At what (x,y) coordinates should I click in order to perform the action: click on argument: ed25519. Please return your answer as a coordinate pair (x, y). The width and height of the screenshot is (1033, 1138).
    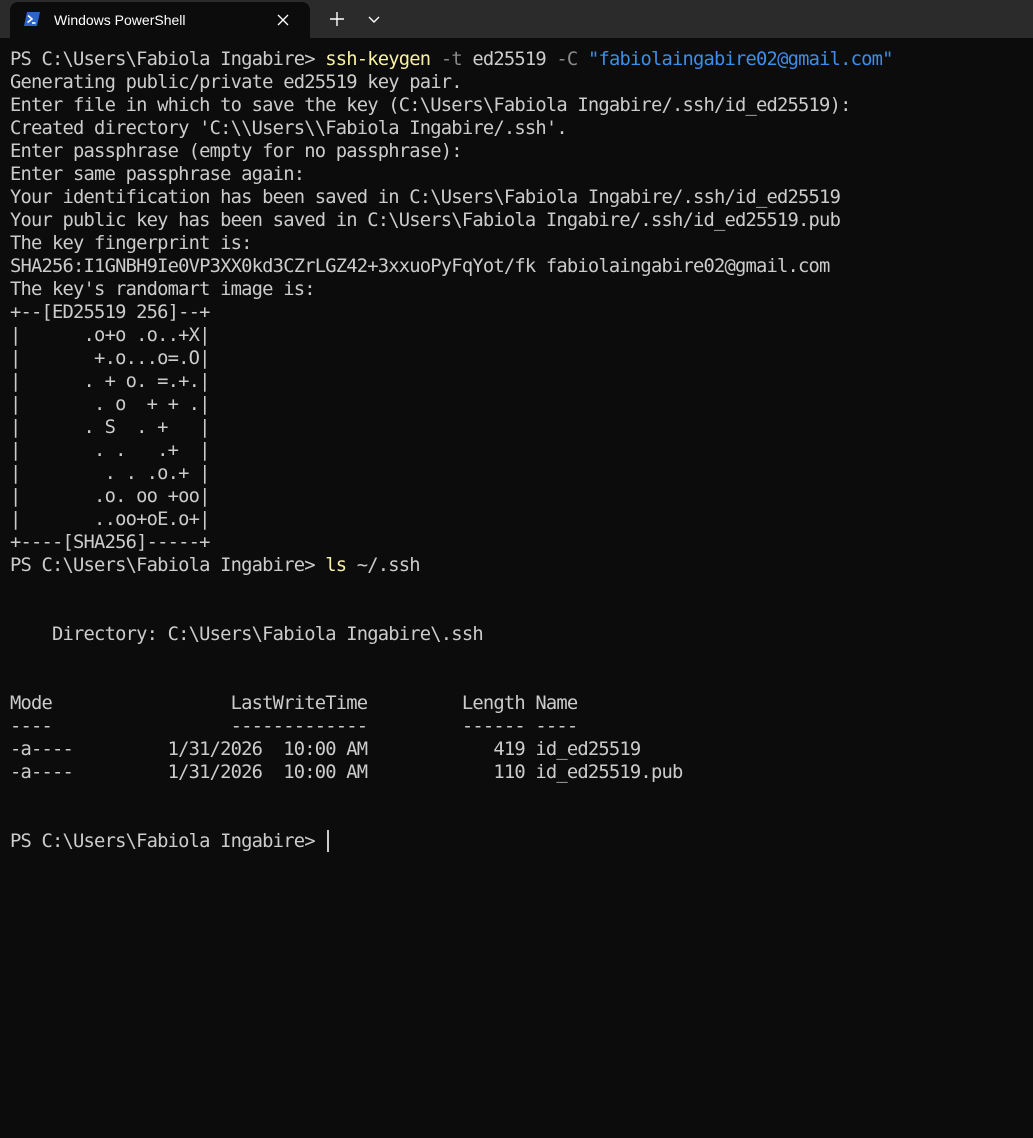
    Looking at the image, I should click on (509, 59).